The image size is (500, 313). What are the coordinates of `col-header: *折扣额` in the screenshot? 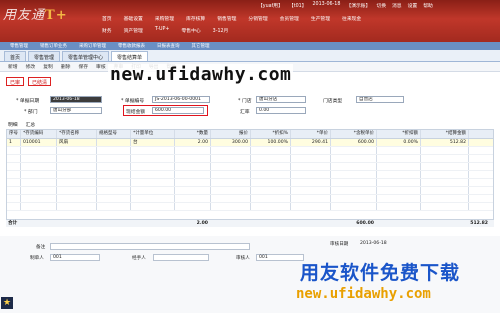 It's located at (399, 134).